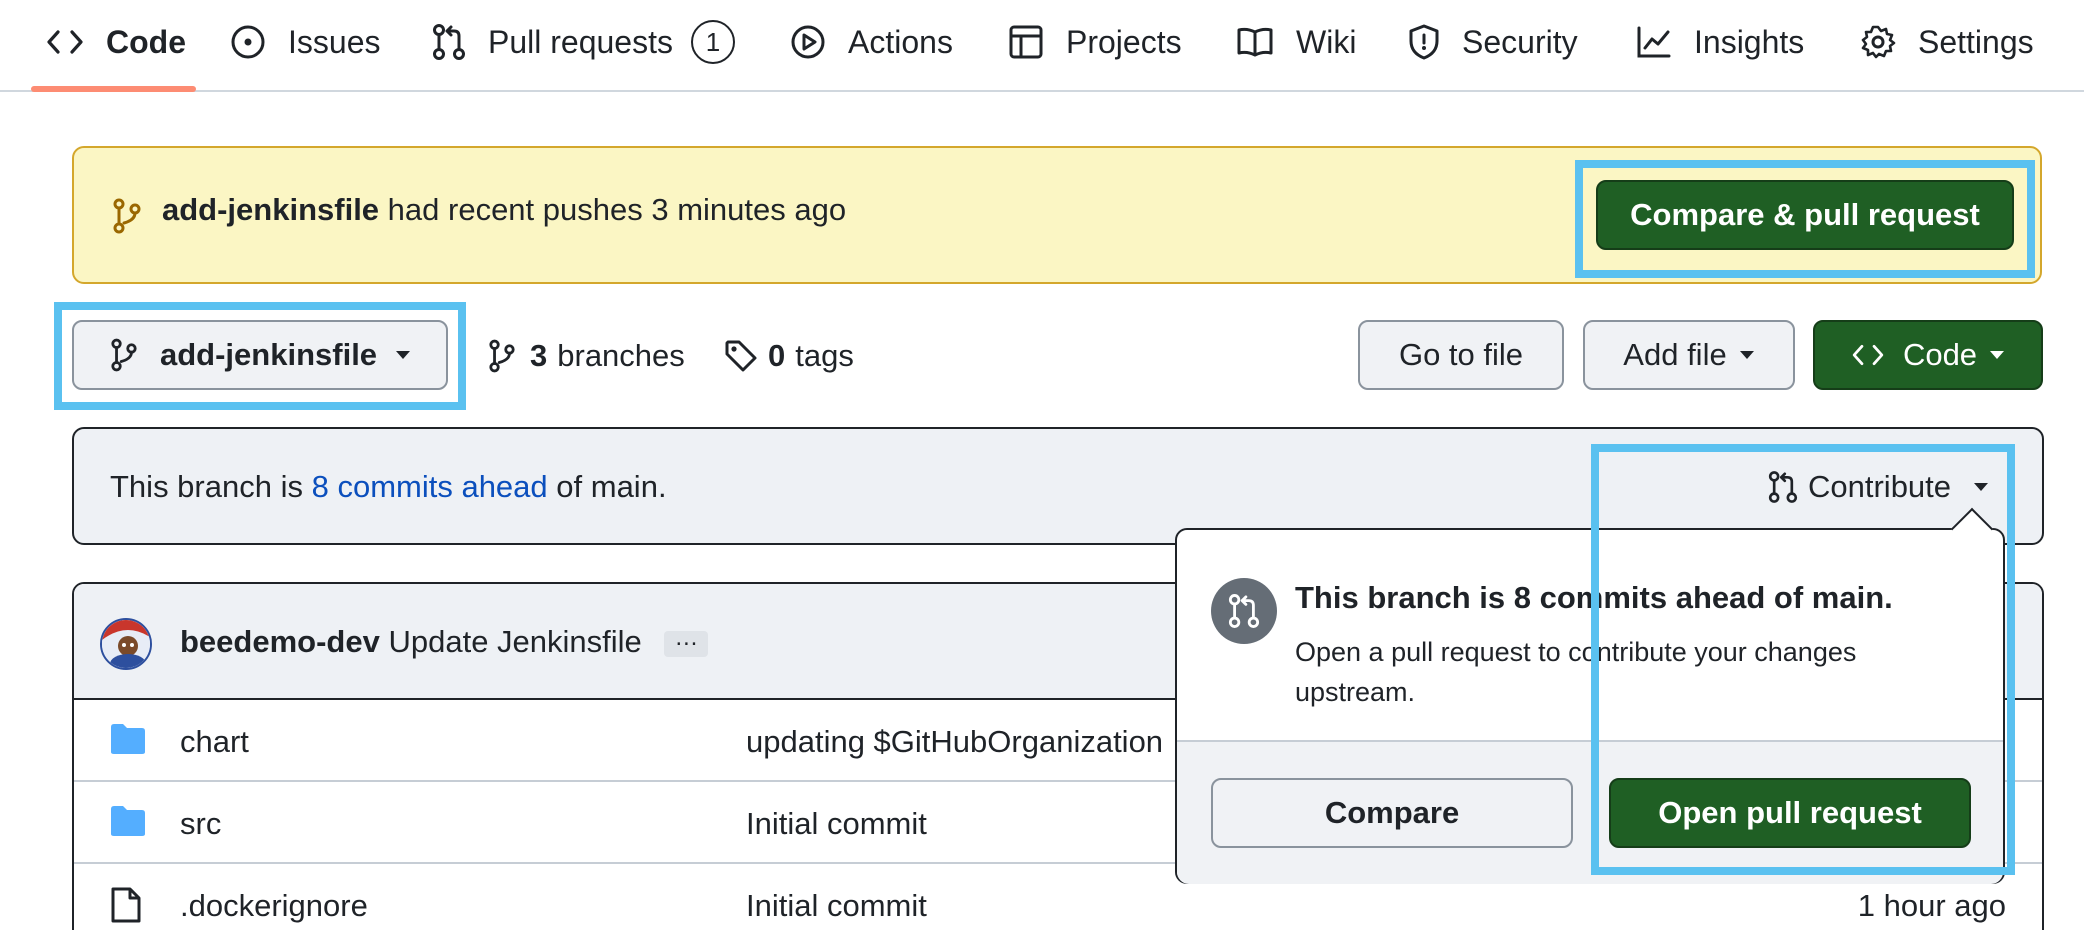 This screenshot has width=2084, height=930. What do you see at coordinates (1749, 41) in the screenshot?
I see `tab-insights-label: Insights` at bounding box center [1749, 41].